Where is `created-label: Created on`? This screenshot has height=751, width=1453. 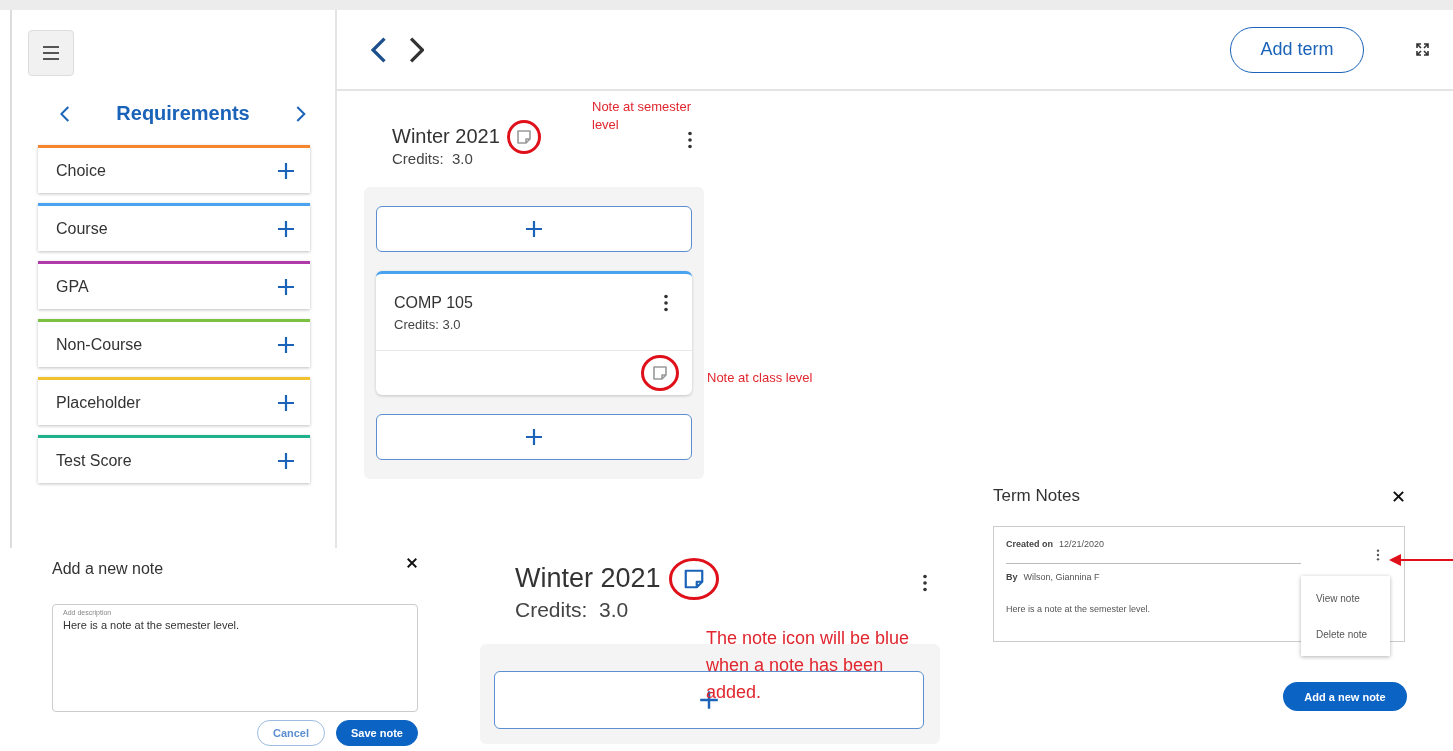
created-label: Created on is located at coordinates (1029, 544).